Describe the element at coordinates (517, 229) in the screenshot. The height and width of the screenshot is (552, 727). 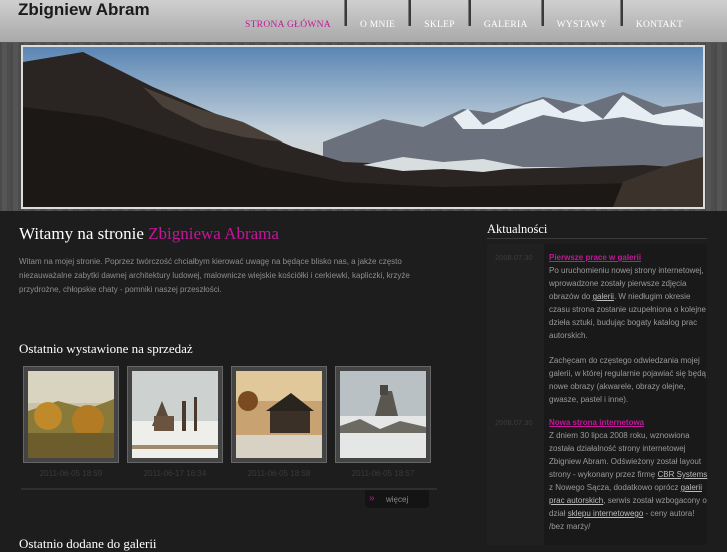
I see `news-heading: Aktualności` at that location.